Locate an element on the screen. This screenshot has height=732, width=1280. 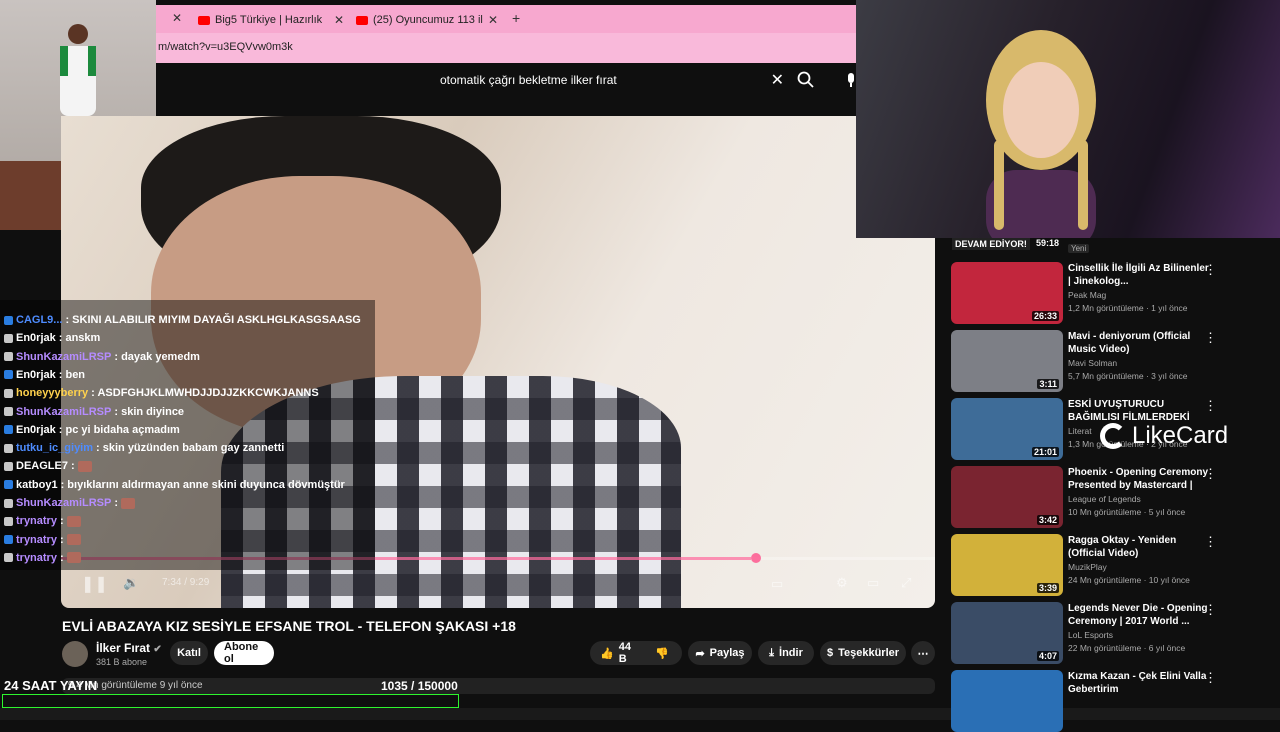
chat-username: DEAGLE7 is located at coordinates (42, 466).